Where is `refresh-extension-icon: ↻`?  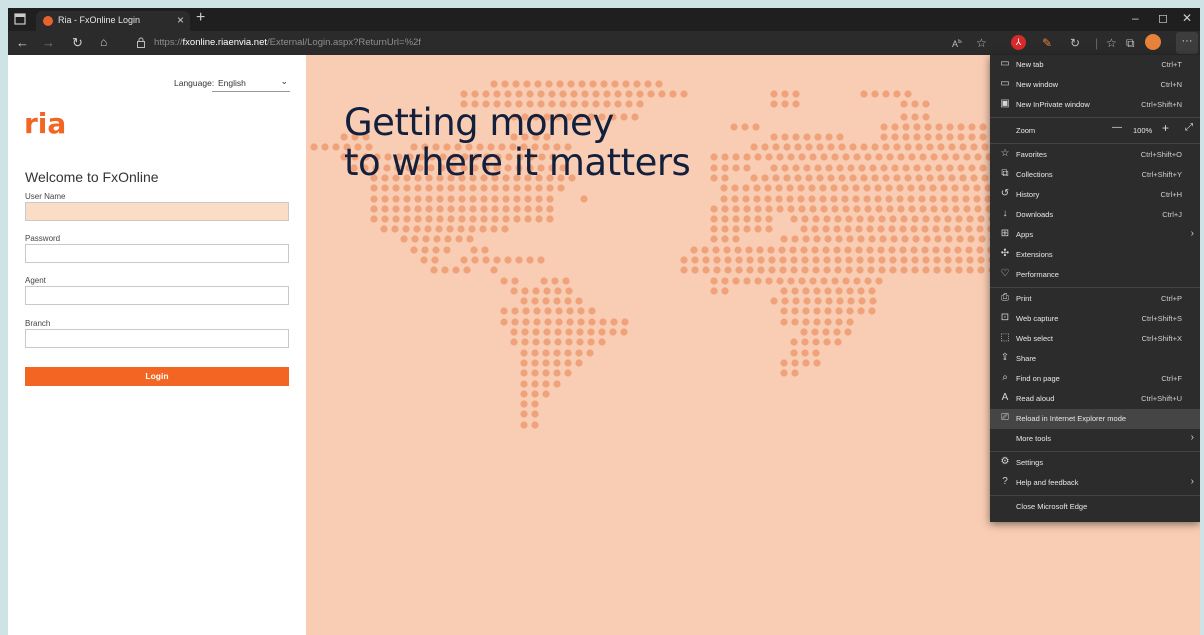 refresh-extension-icon: ↻ is located at coordinates (1075, 43).